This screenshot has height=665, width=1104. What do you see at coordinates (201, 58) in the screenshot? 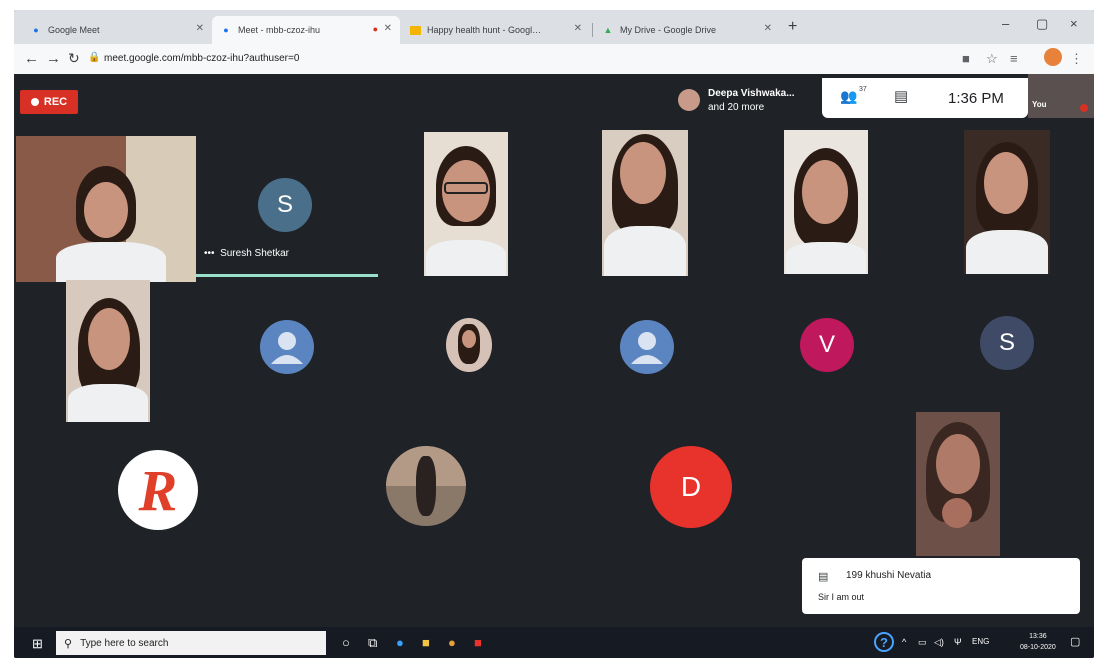
I see `address-bar: meet.google.com/mbb-czoz-ihu?authuser=0` at bounding box center [201, 58].